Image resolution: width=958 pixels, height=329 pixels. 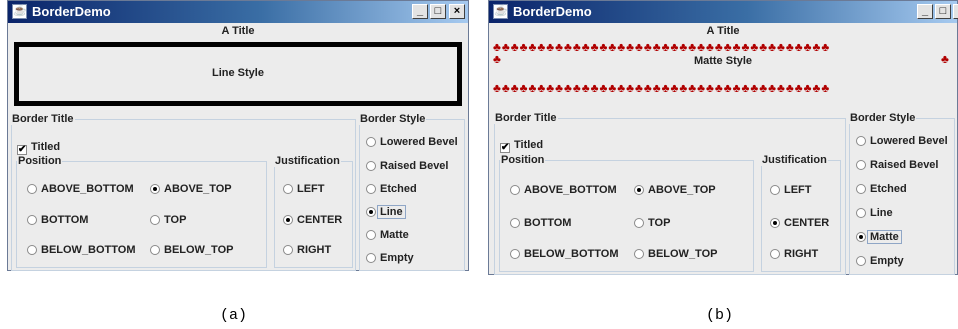 I want to click on justification-group: Justification LEFT CENTER RIGHT, so click(x=801, y=213).